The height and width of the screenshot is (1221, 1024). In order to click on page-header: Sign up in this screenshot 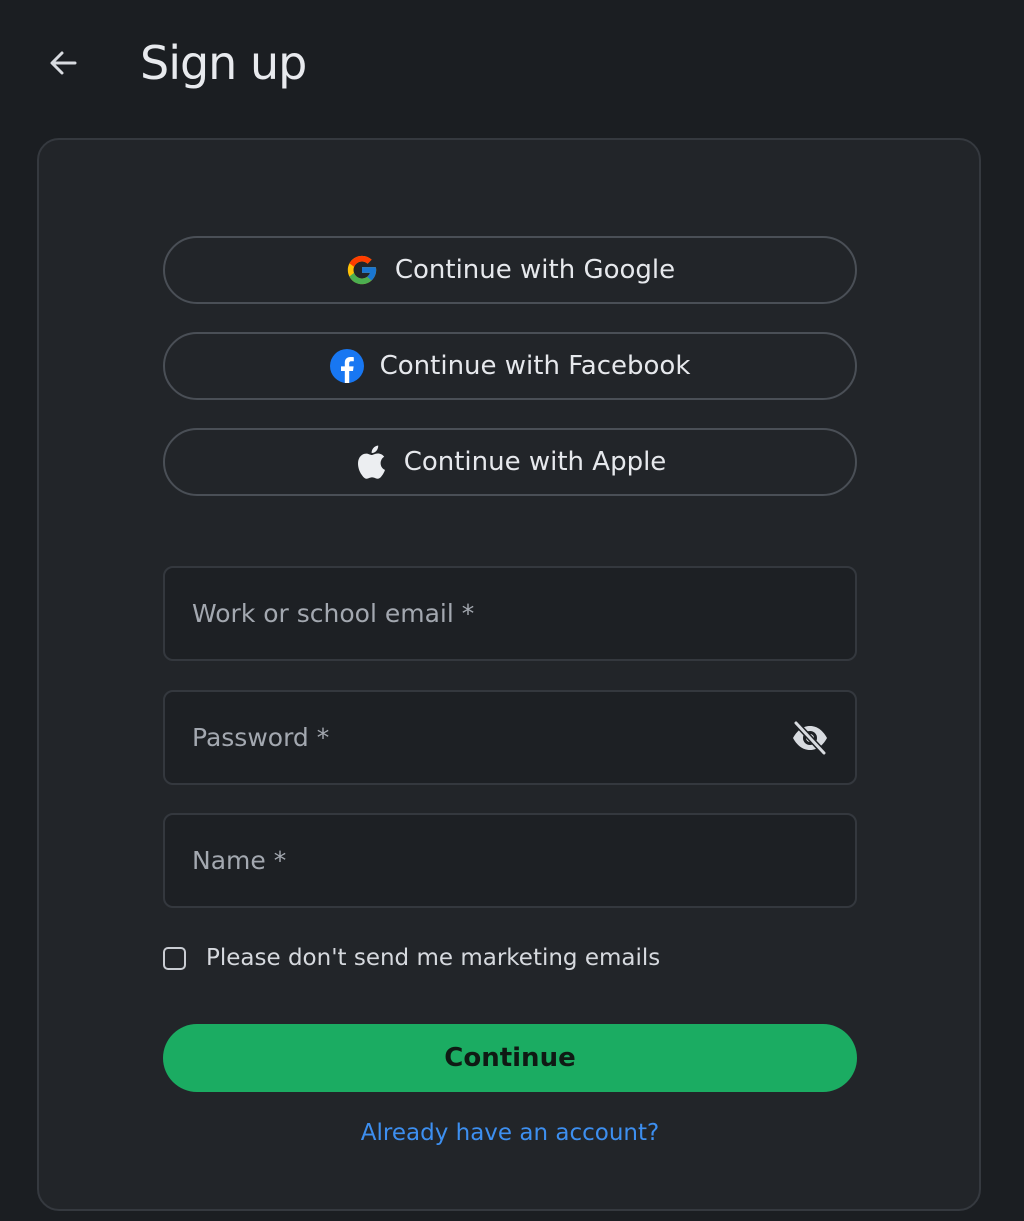, I will do `click(512, 65)`.